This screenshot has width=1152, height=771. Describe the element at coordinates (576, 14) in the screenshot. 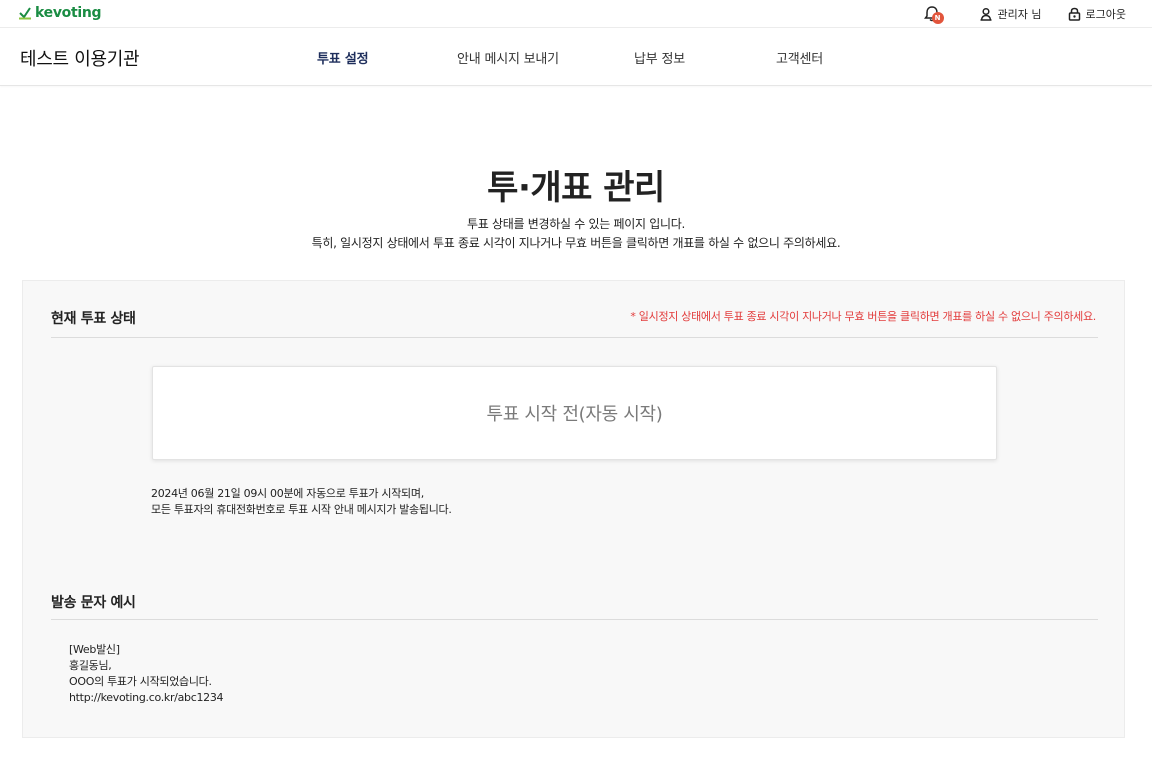

I see `top-utility-bar: kevoting N 관리자 님 로그아웃` at that location.